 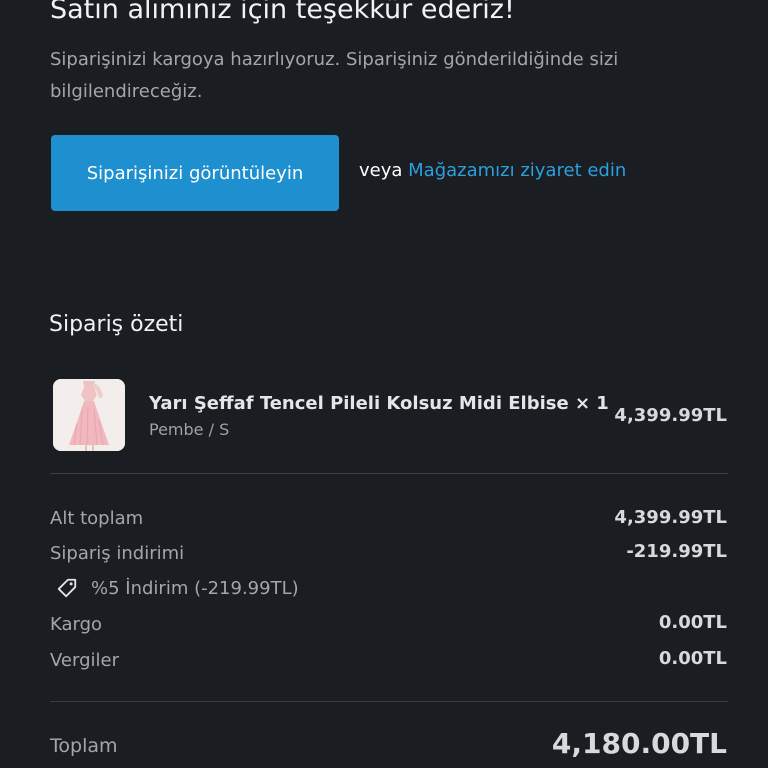 I want to click on order-summary-heading: Sipariş özeti, so click(x=116, y=324).